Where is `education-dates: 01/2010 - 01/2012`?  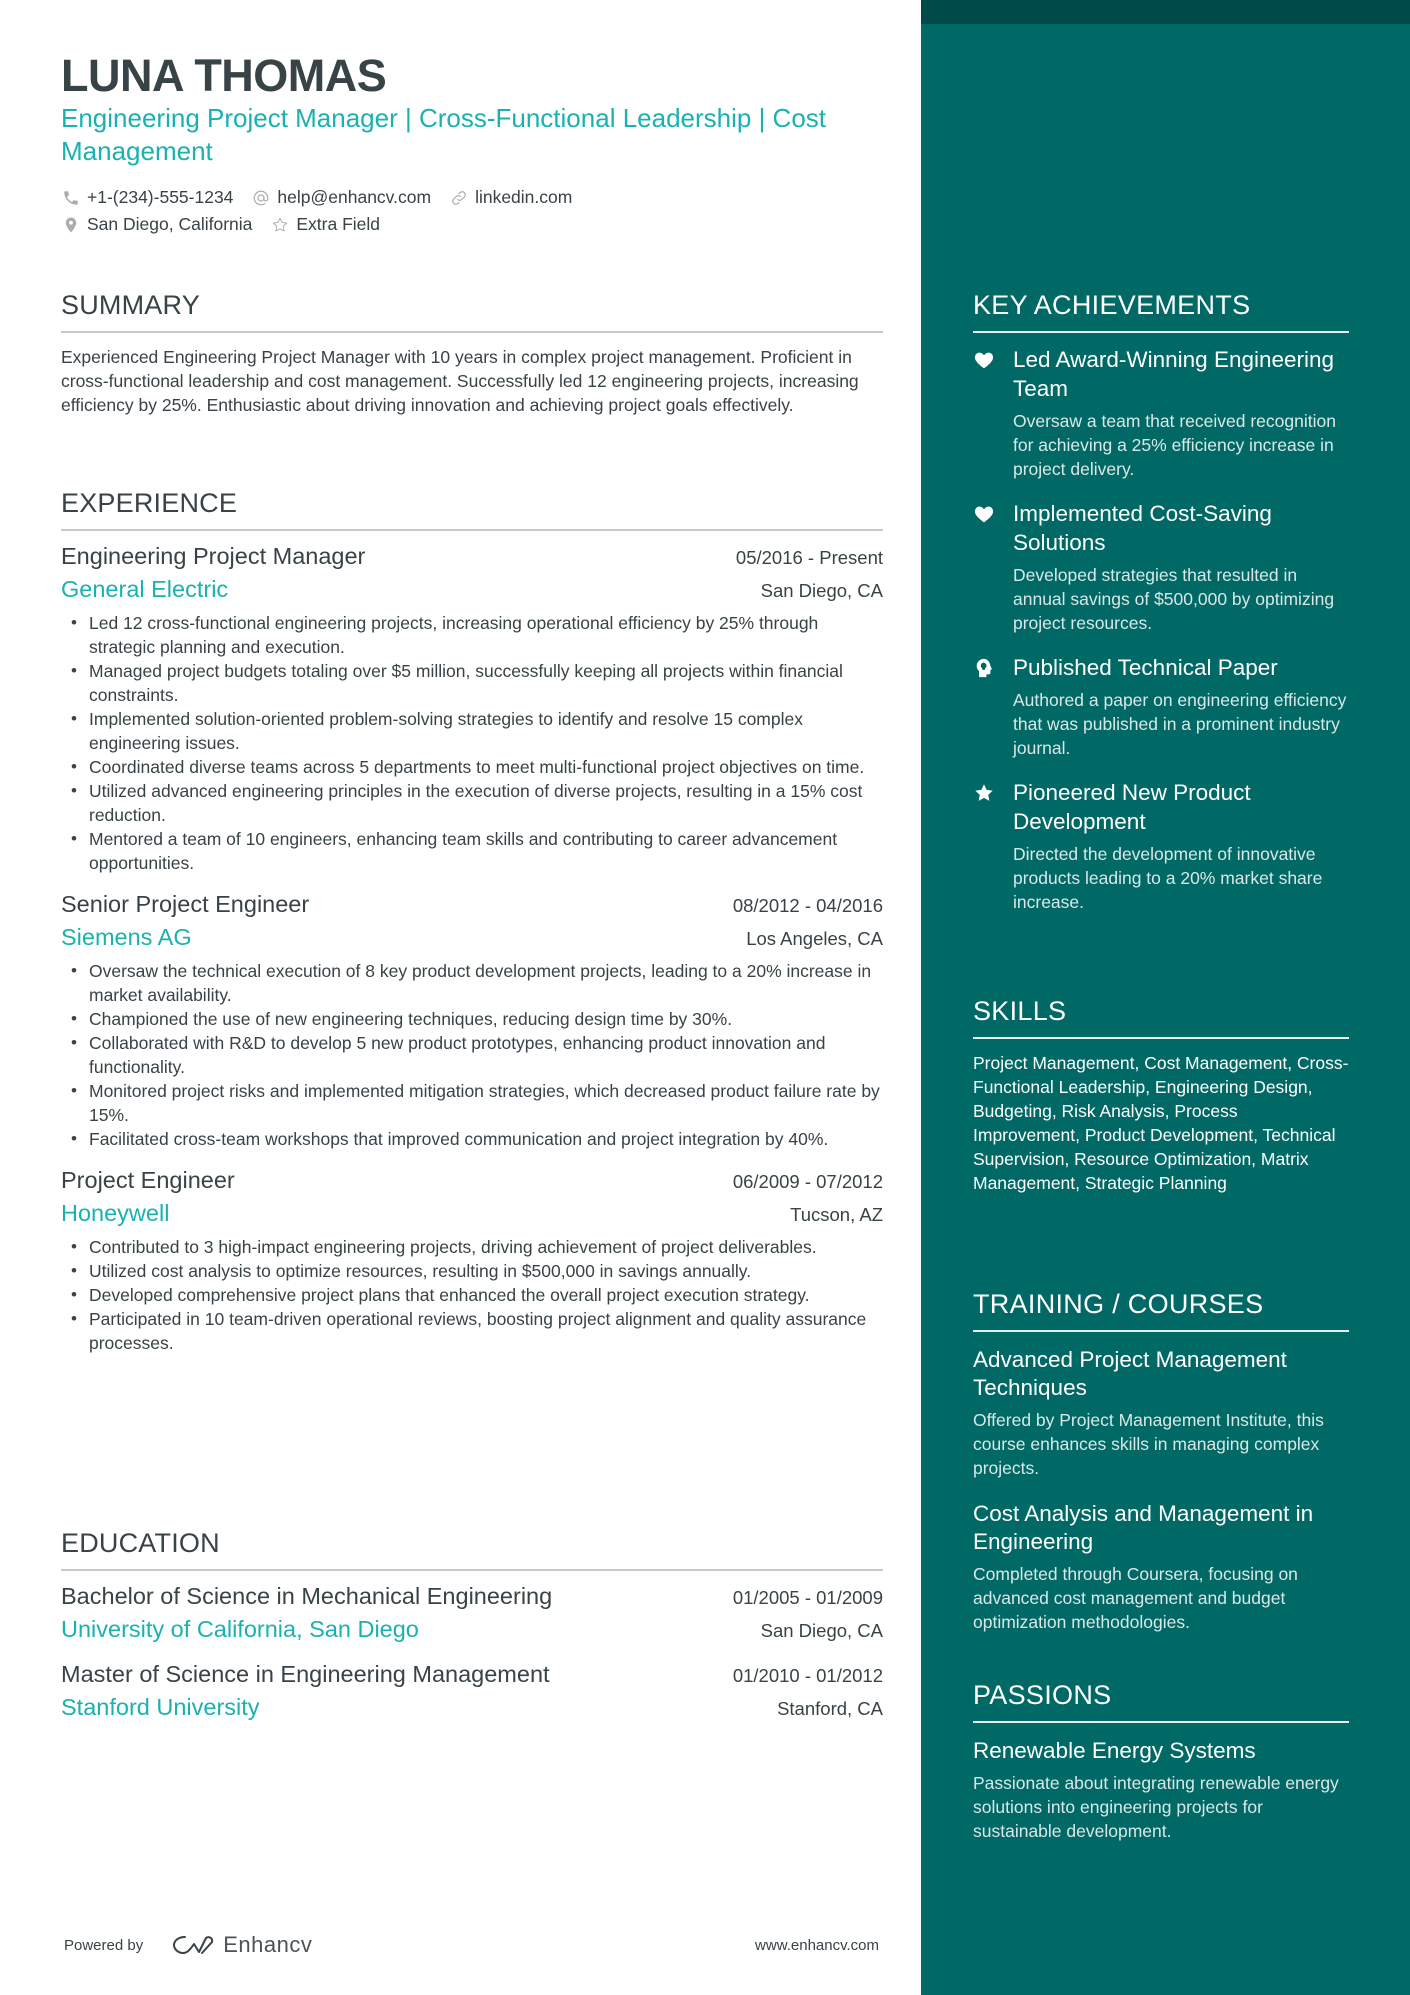 education-dates: 01/2010 - 01/2012 is located at coordinates (807, 1675).